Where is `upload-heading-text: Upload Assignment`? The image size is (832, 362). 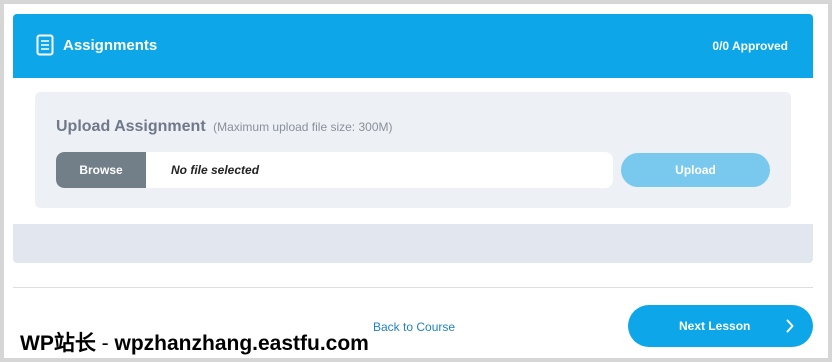
upload-heading-text: Upload Assignment is located at coordinates (131, 126).